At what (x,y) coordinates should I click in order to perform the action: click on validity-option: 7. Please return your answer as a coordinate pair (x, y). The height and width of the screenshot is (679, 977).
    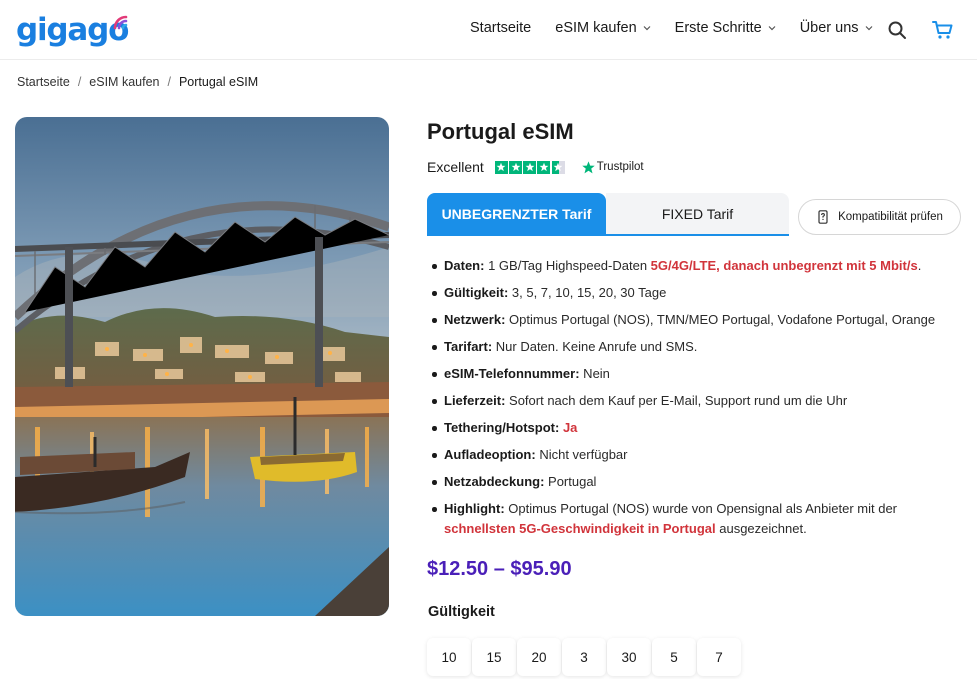
    Looking at the image, I should click on (719, 657).